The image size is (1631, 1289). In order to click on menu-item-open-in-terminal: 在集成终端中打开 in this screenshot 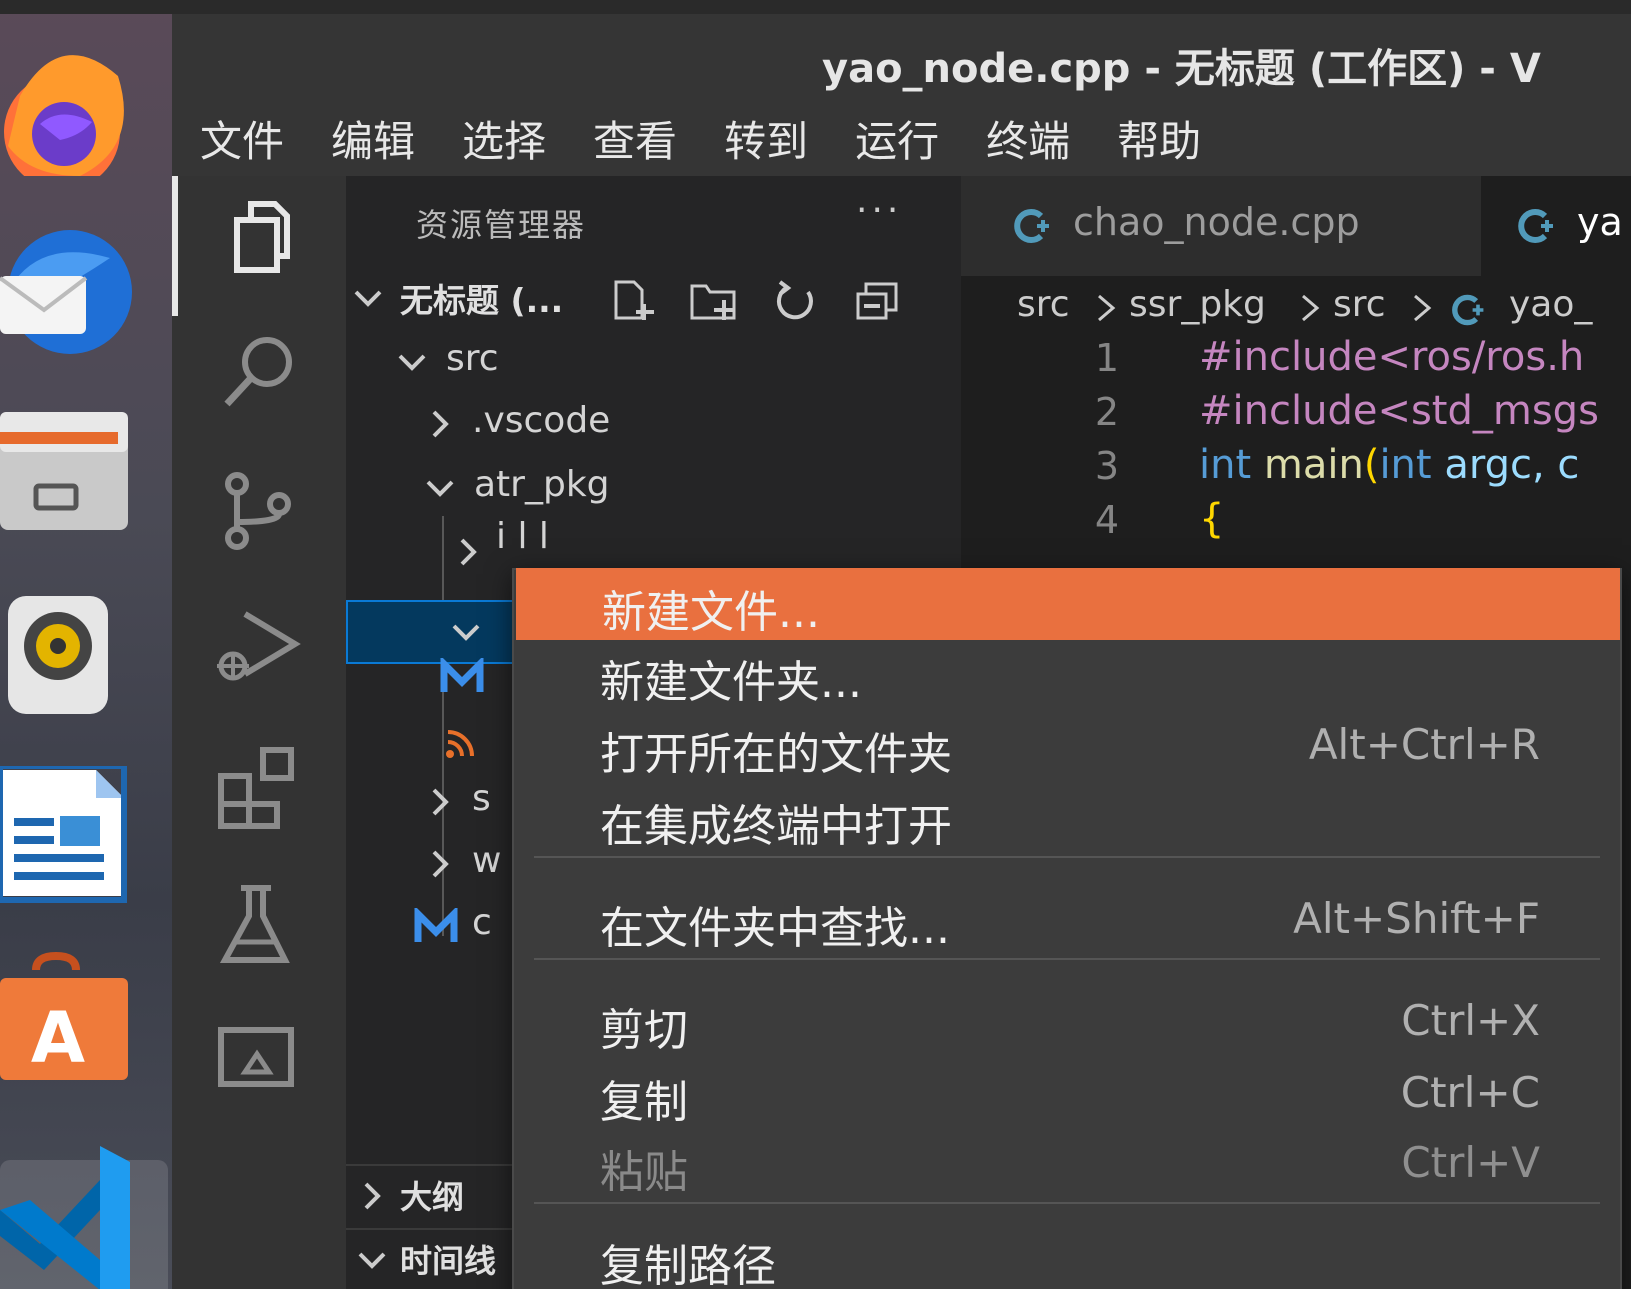, I will do `click(1067, 818)`.